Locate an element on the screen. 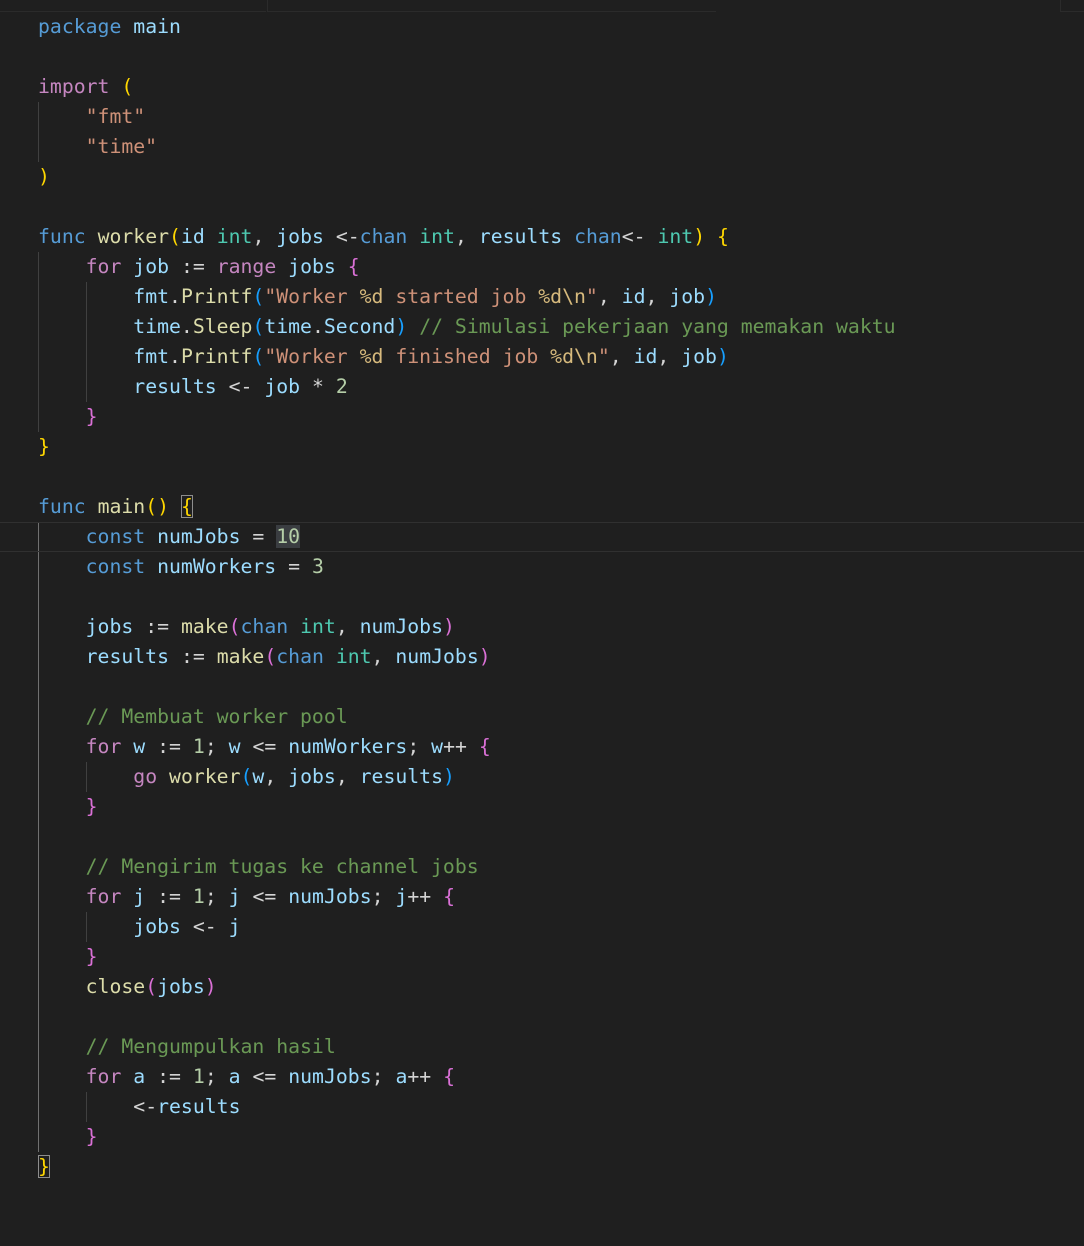  code-line: const numWorkers = 3 is located at coordinates (561, 567).